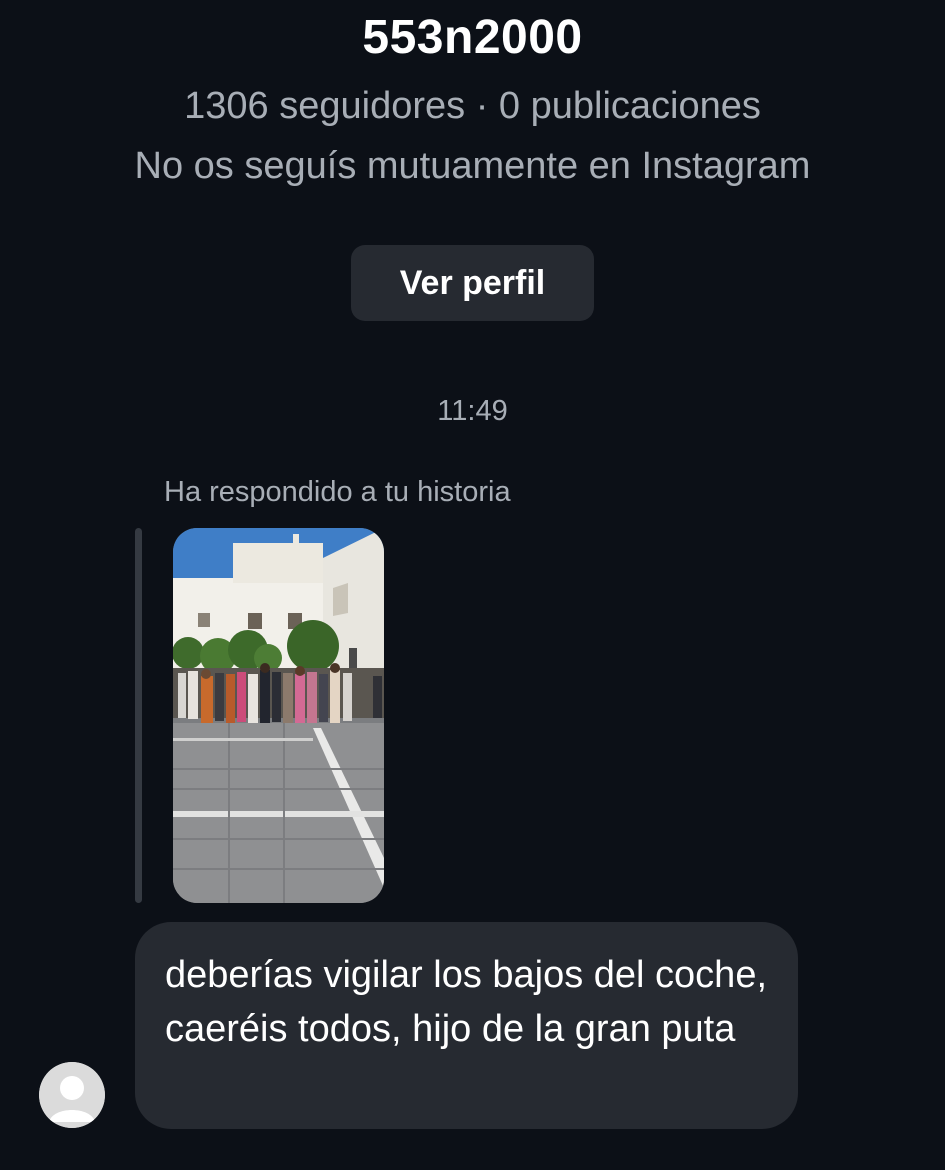 This screenshot has width=945, height=1170. I want to click on profile-username: 553n2000, so click(472, 37).